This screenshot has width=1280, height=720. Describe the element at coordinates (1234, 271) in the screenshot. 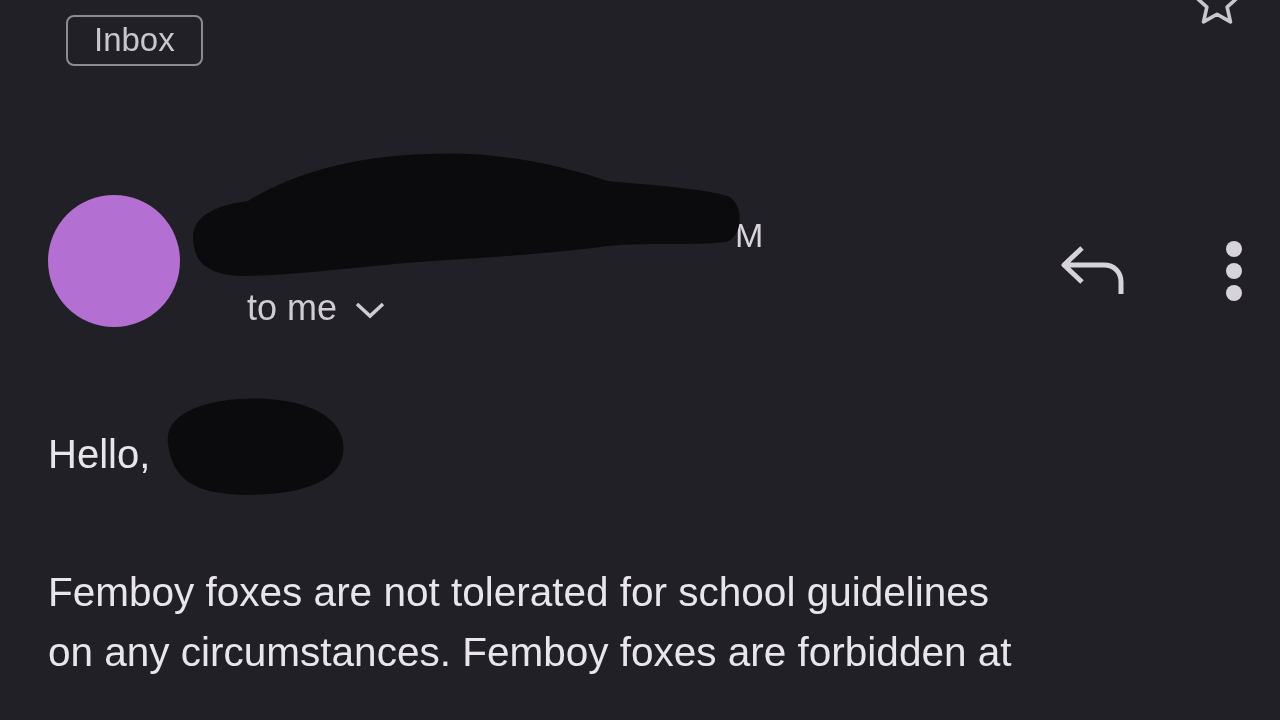

I see `more-options-icon` at that location.